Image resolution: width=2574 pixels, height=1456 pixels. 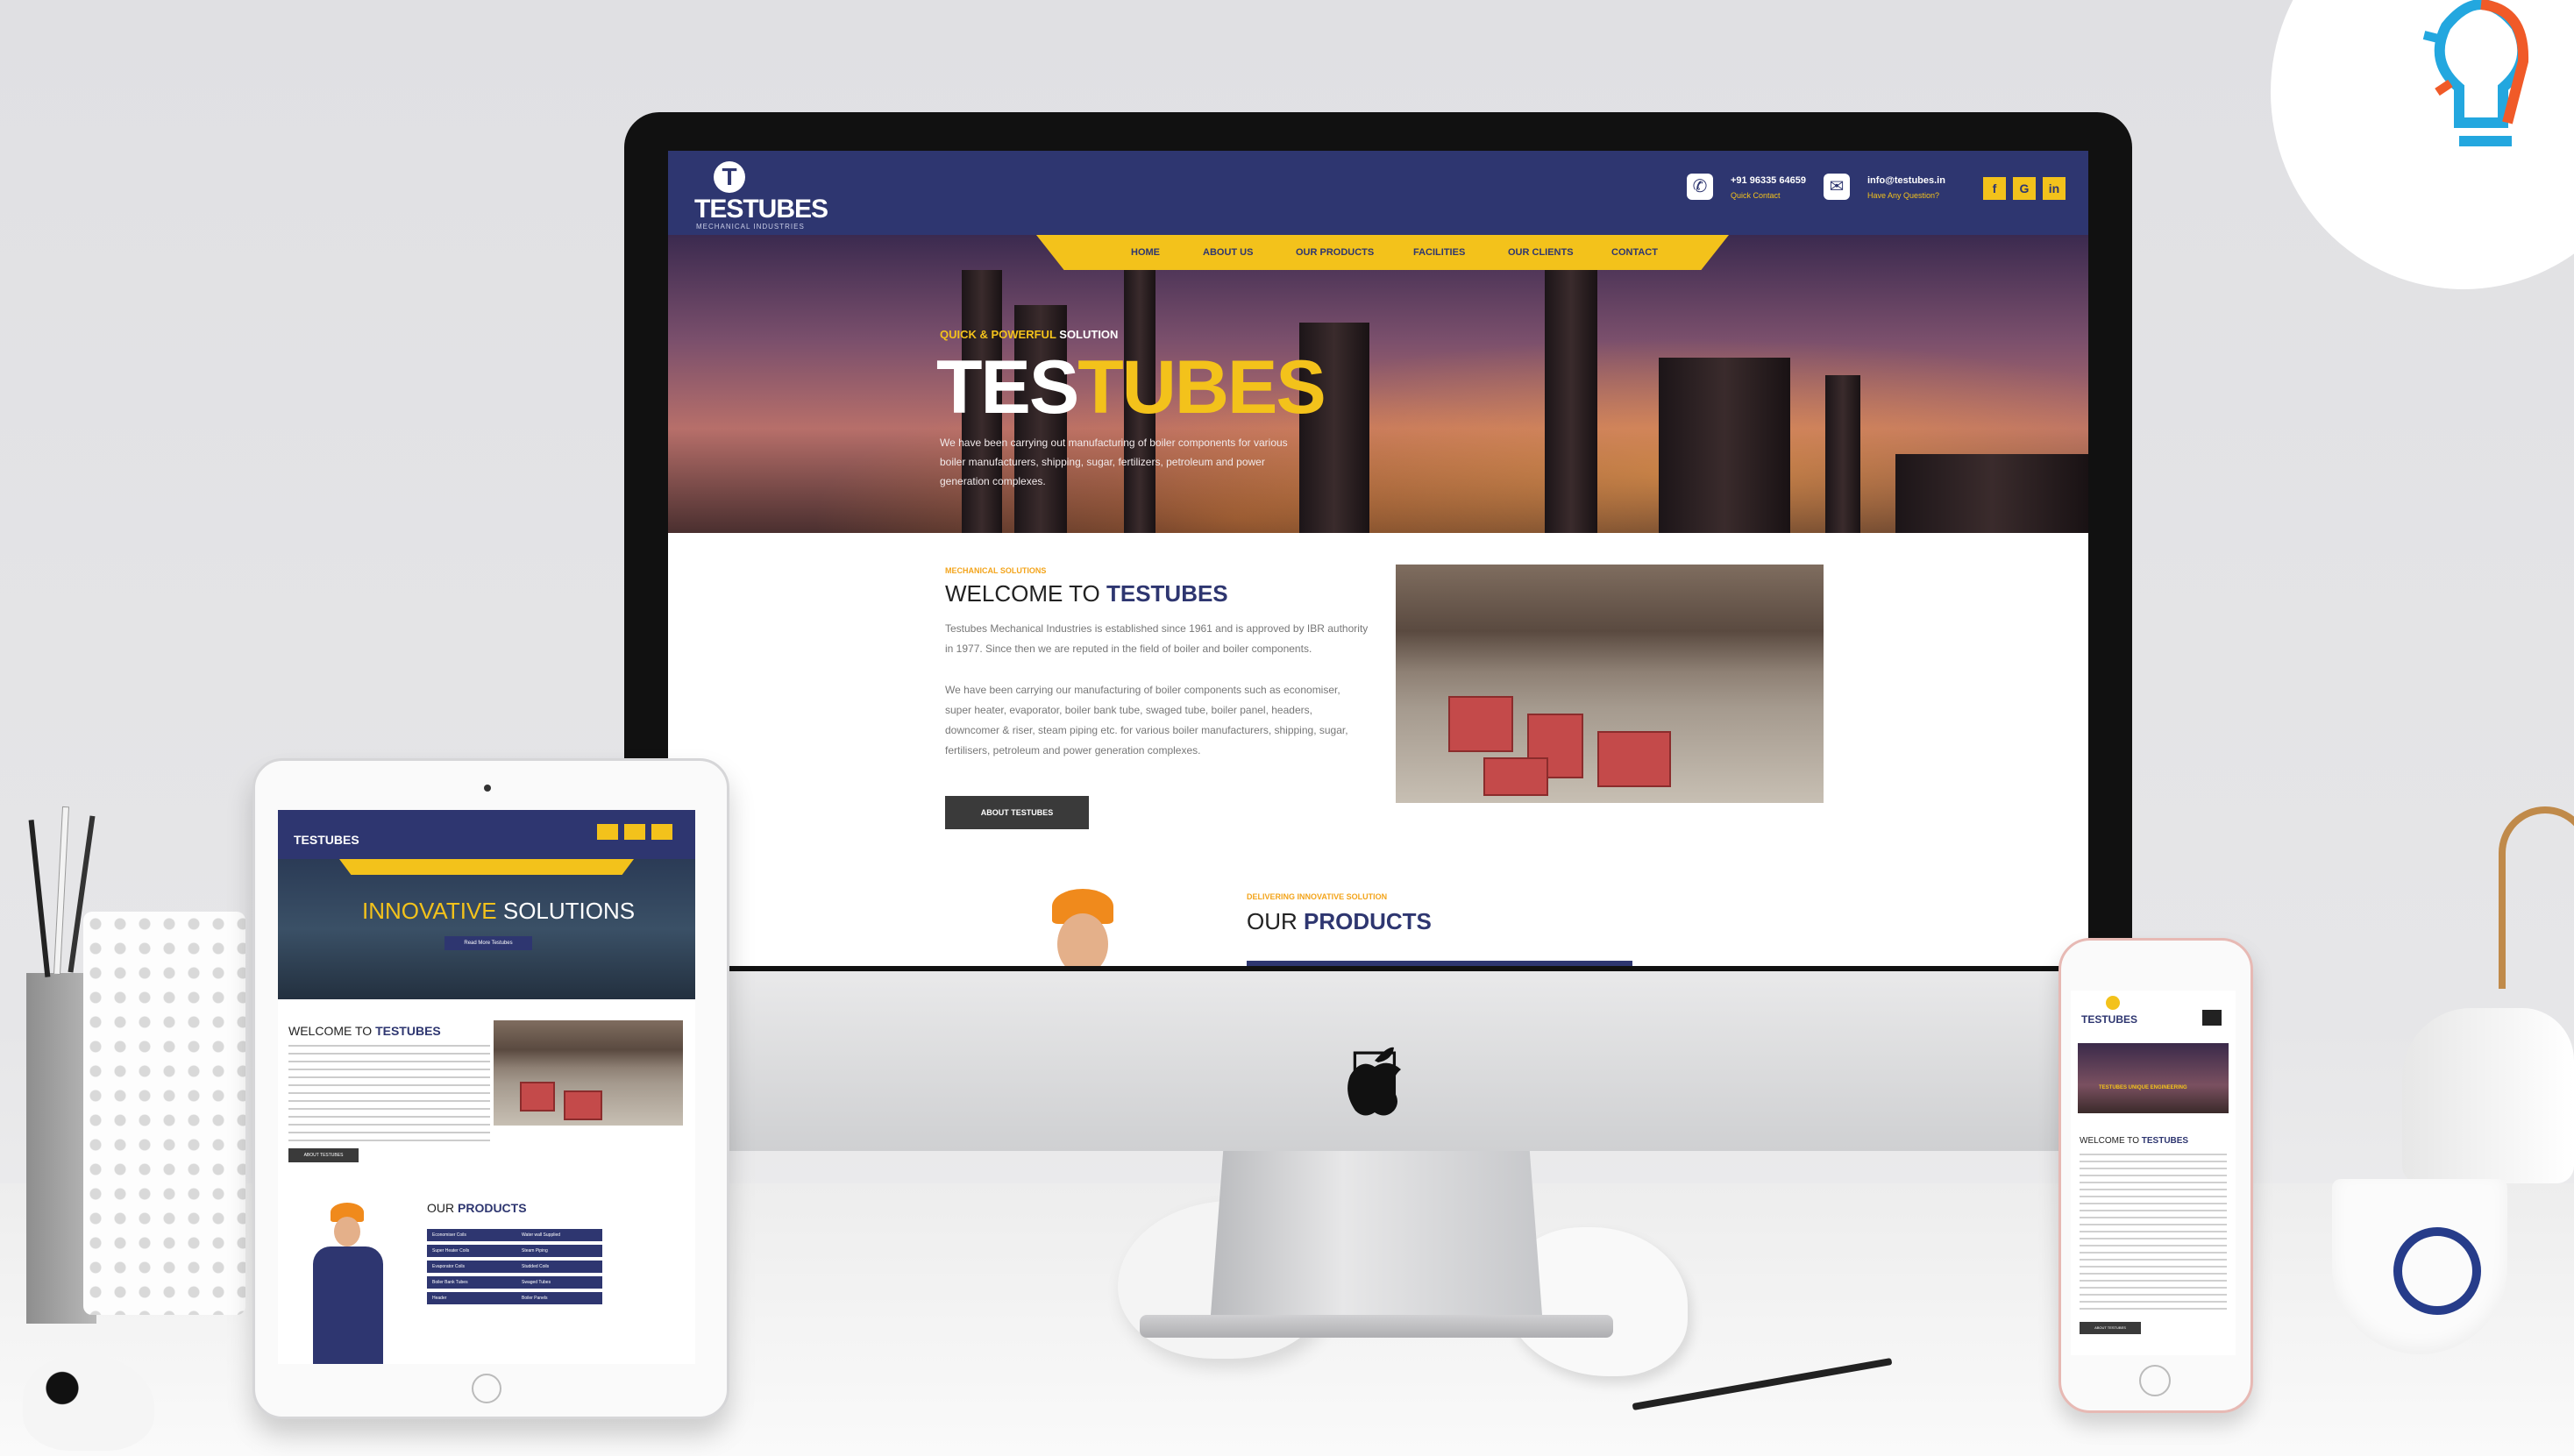 I want to click on phone-about-button: ABOUT TESTUBES, so click(x=2110, y=1328).